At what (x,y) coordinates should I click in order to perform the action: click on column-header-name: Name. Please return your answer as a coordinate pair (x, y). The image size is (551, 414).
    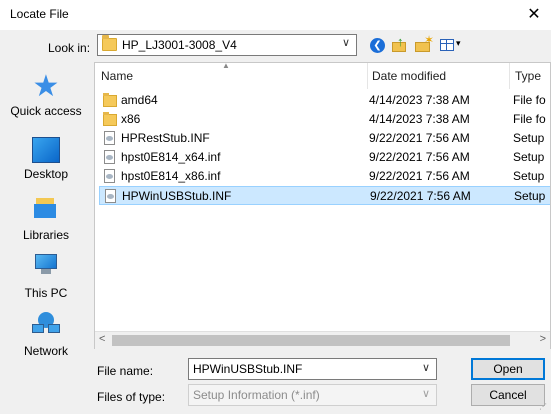
    Looking at the image, I should click on (234, 76).